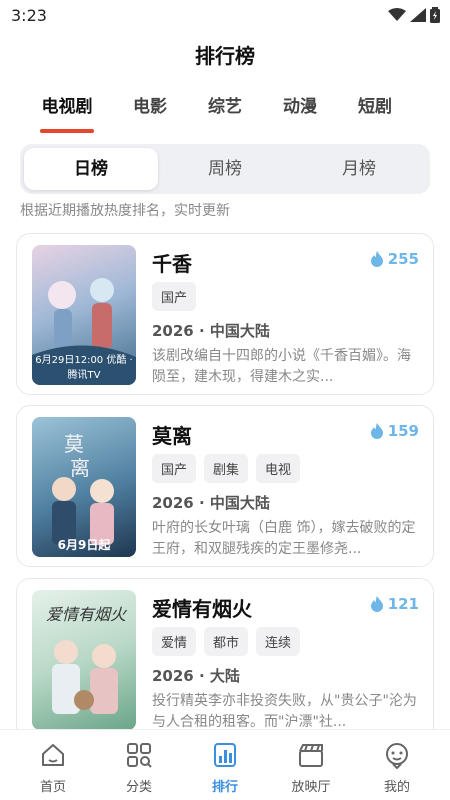 This screenshot has width=450, height=800. I want to click on period-daily: 日榜, so click(91, 169).